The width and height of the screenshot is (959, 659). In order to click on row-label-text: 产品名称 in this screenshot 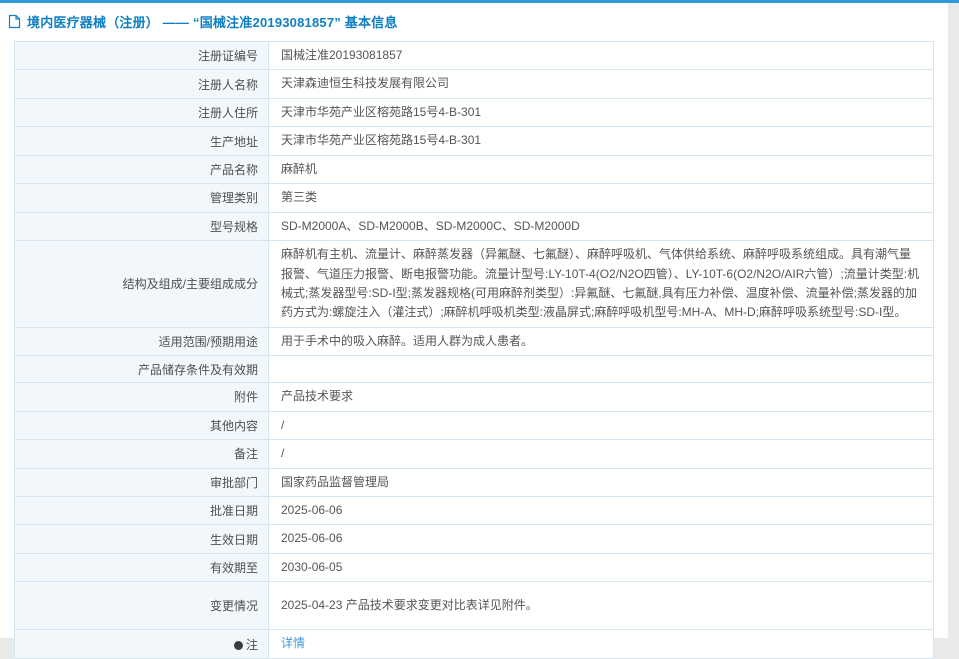, I will do `click(233, 169)`.